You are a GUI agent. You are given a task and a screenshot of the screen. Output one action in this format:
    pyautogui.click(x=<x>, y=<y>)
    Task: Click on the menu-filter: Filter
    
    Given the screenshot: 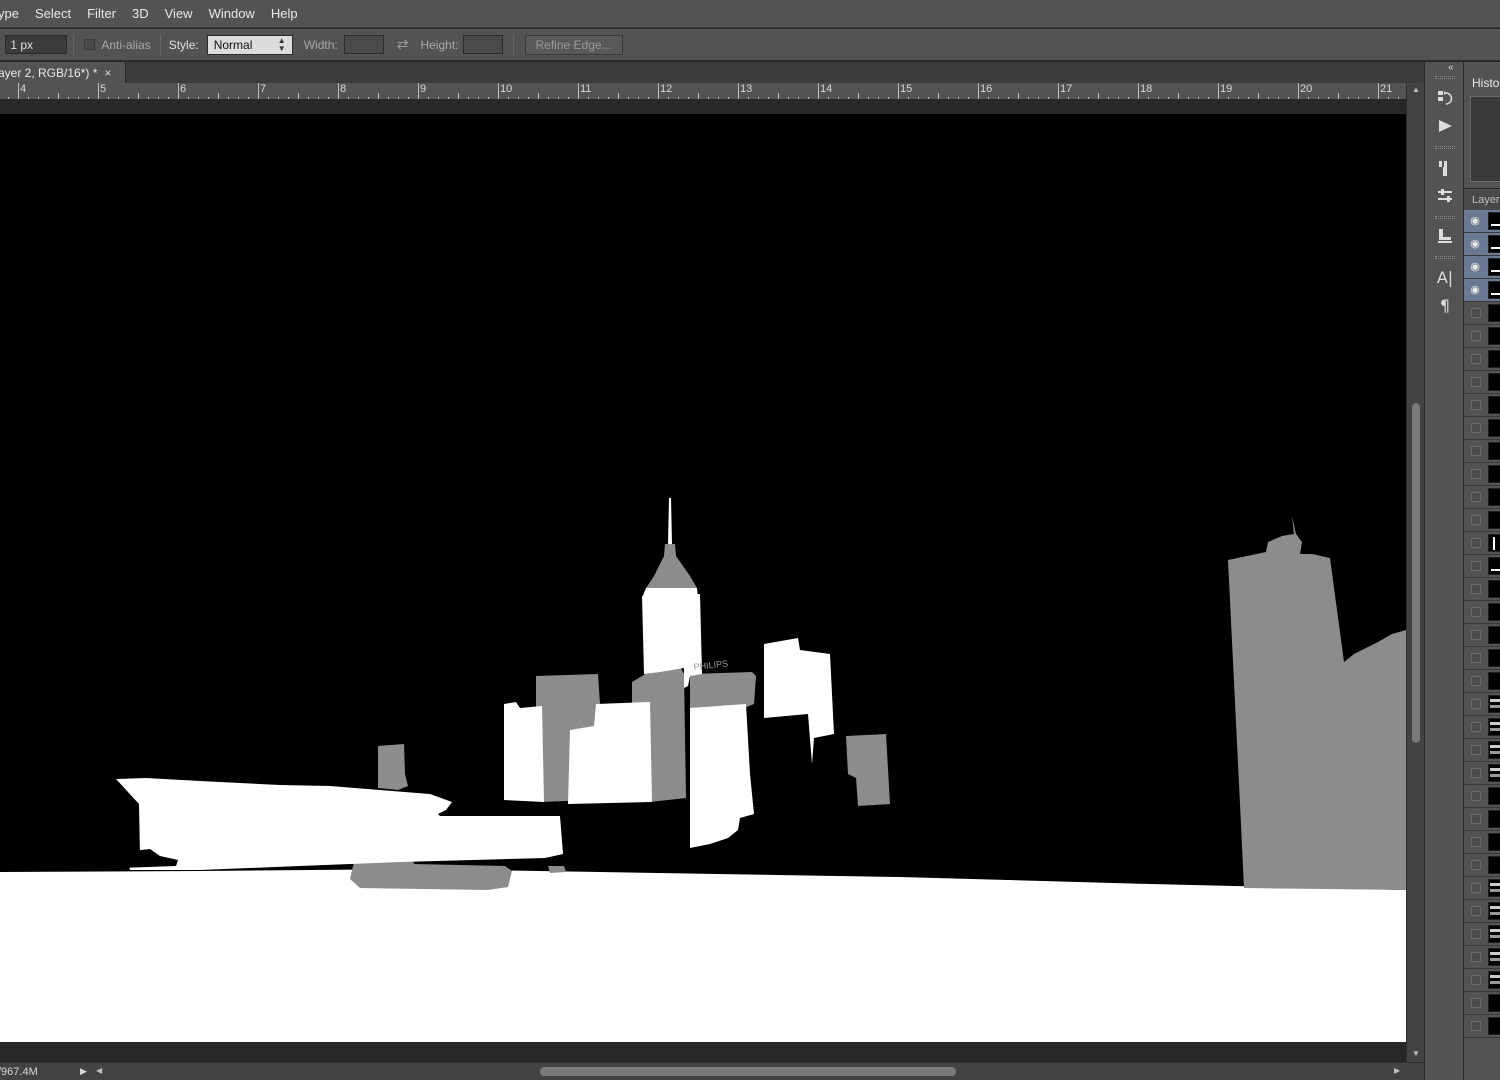 What is the action you would take?
    pyautogui.click(x=101, y=14)
    